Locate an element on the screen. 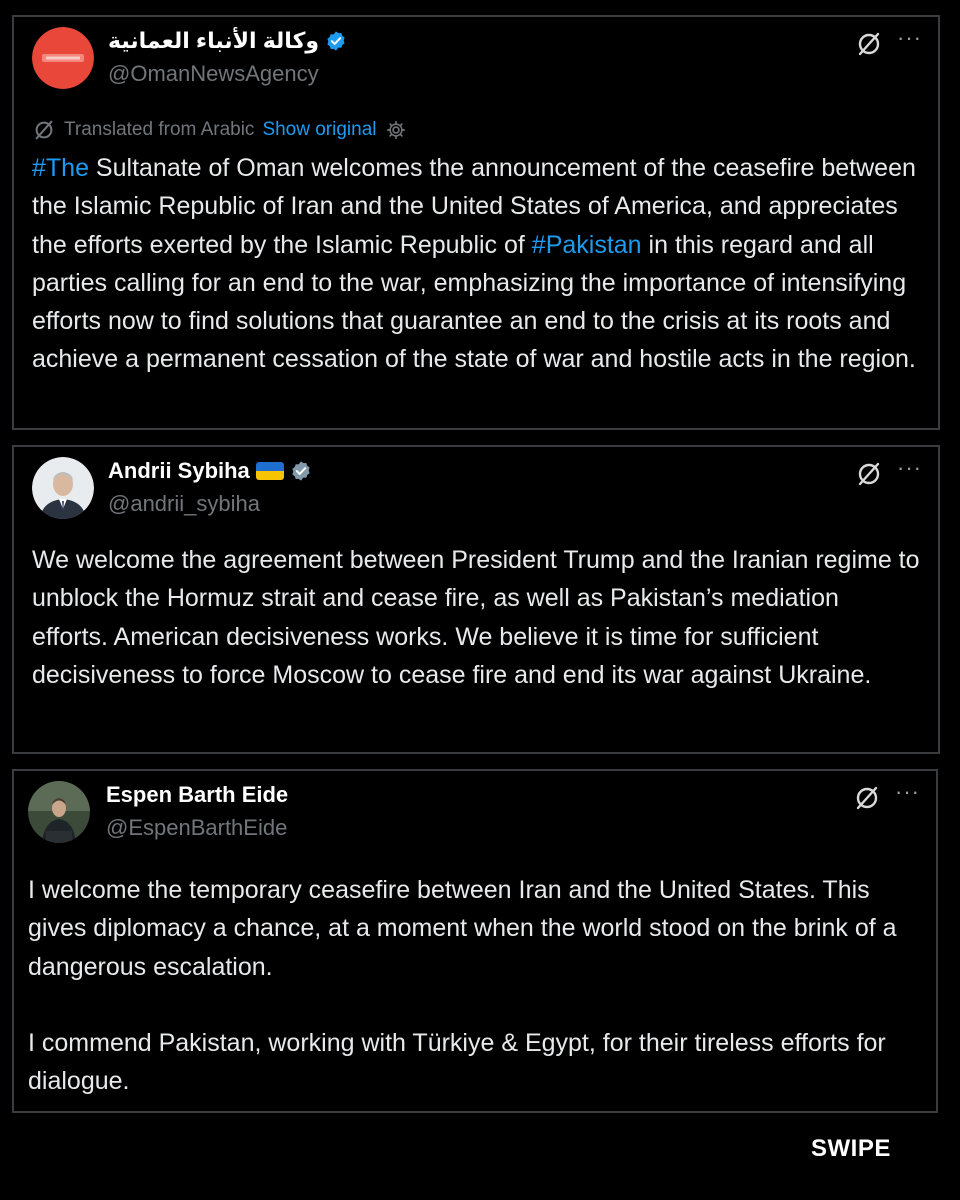 This screenshot has height=1200, width=960. oman-news-agency-logo-icon is located at coordinates (63, 58).